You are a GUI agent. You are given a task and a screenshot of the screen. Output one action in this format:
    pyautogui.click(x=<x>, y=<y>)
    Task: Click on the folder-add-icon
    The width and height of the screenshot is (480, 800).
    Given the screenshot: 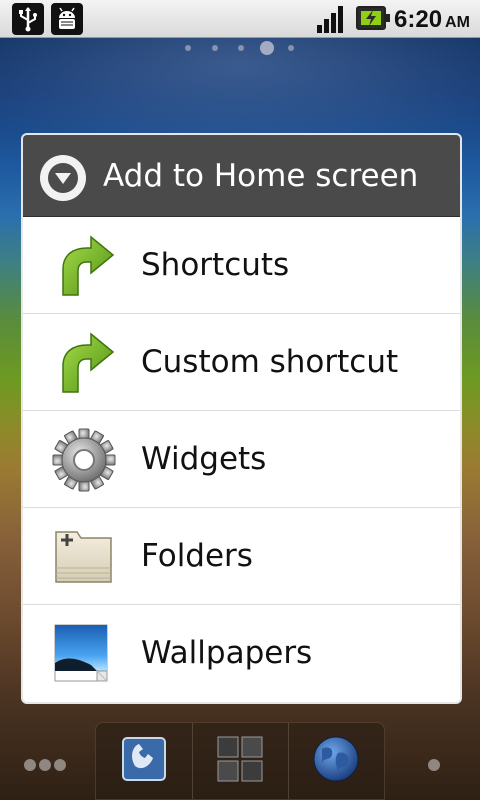 What is the action you would take?
    pyautogui.click(x=83, y=557)
    